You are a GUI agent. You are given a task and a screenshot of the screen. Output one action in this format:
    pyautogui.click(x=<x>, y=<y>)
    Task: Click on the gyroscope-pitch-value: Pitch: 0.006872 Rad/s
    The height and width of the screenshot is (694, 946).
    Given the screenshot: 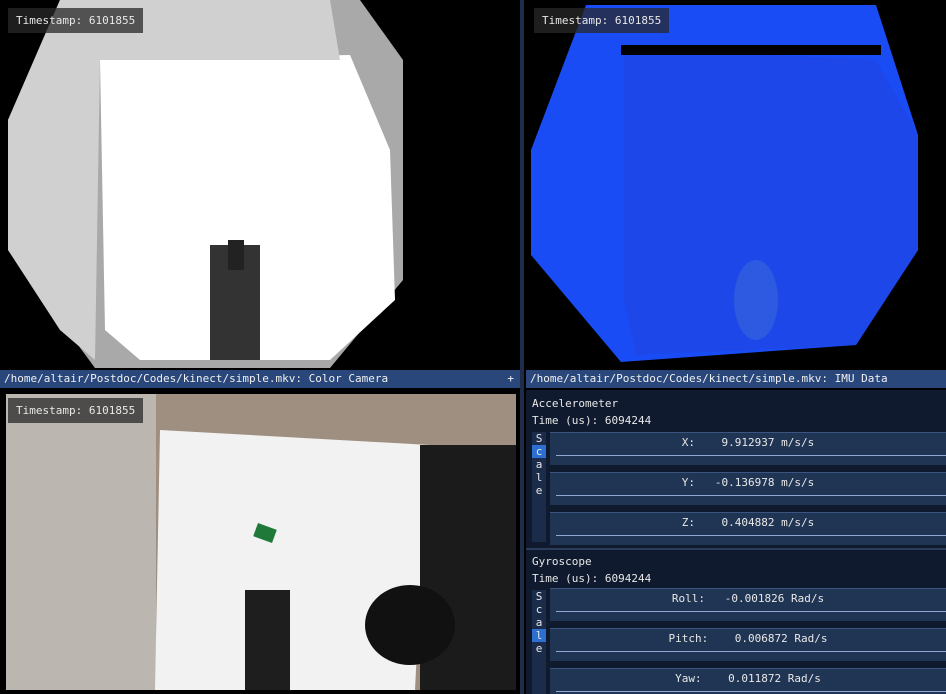 What is the action you would take?
    pyautogui.click(x=748, y=638)
    